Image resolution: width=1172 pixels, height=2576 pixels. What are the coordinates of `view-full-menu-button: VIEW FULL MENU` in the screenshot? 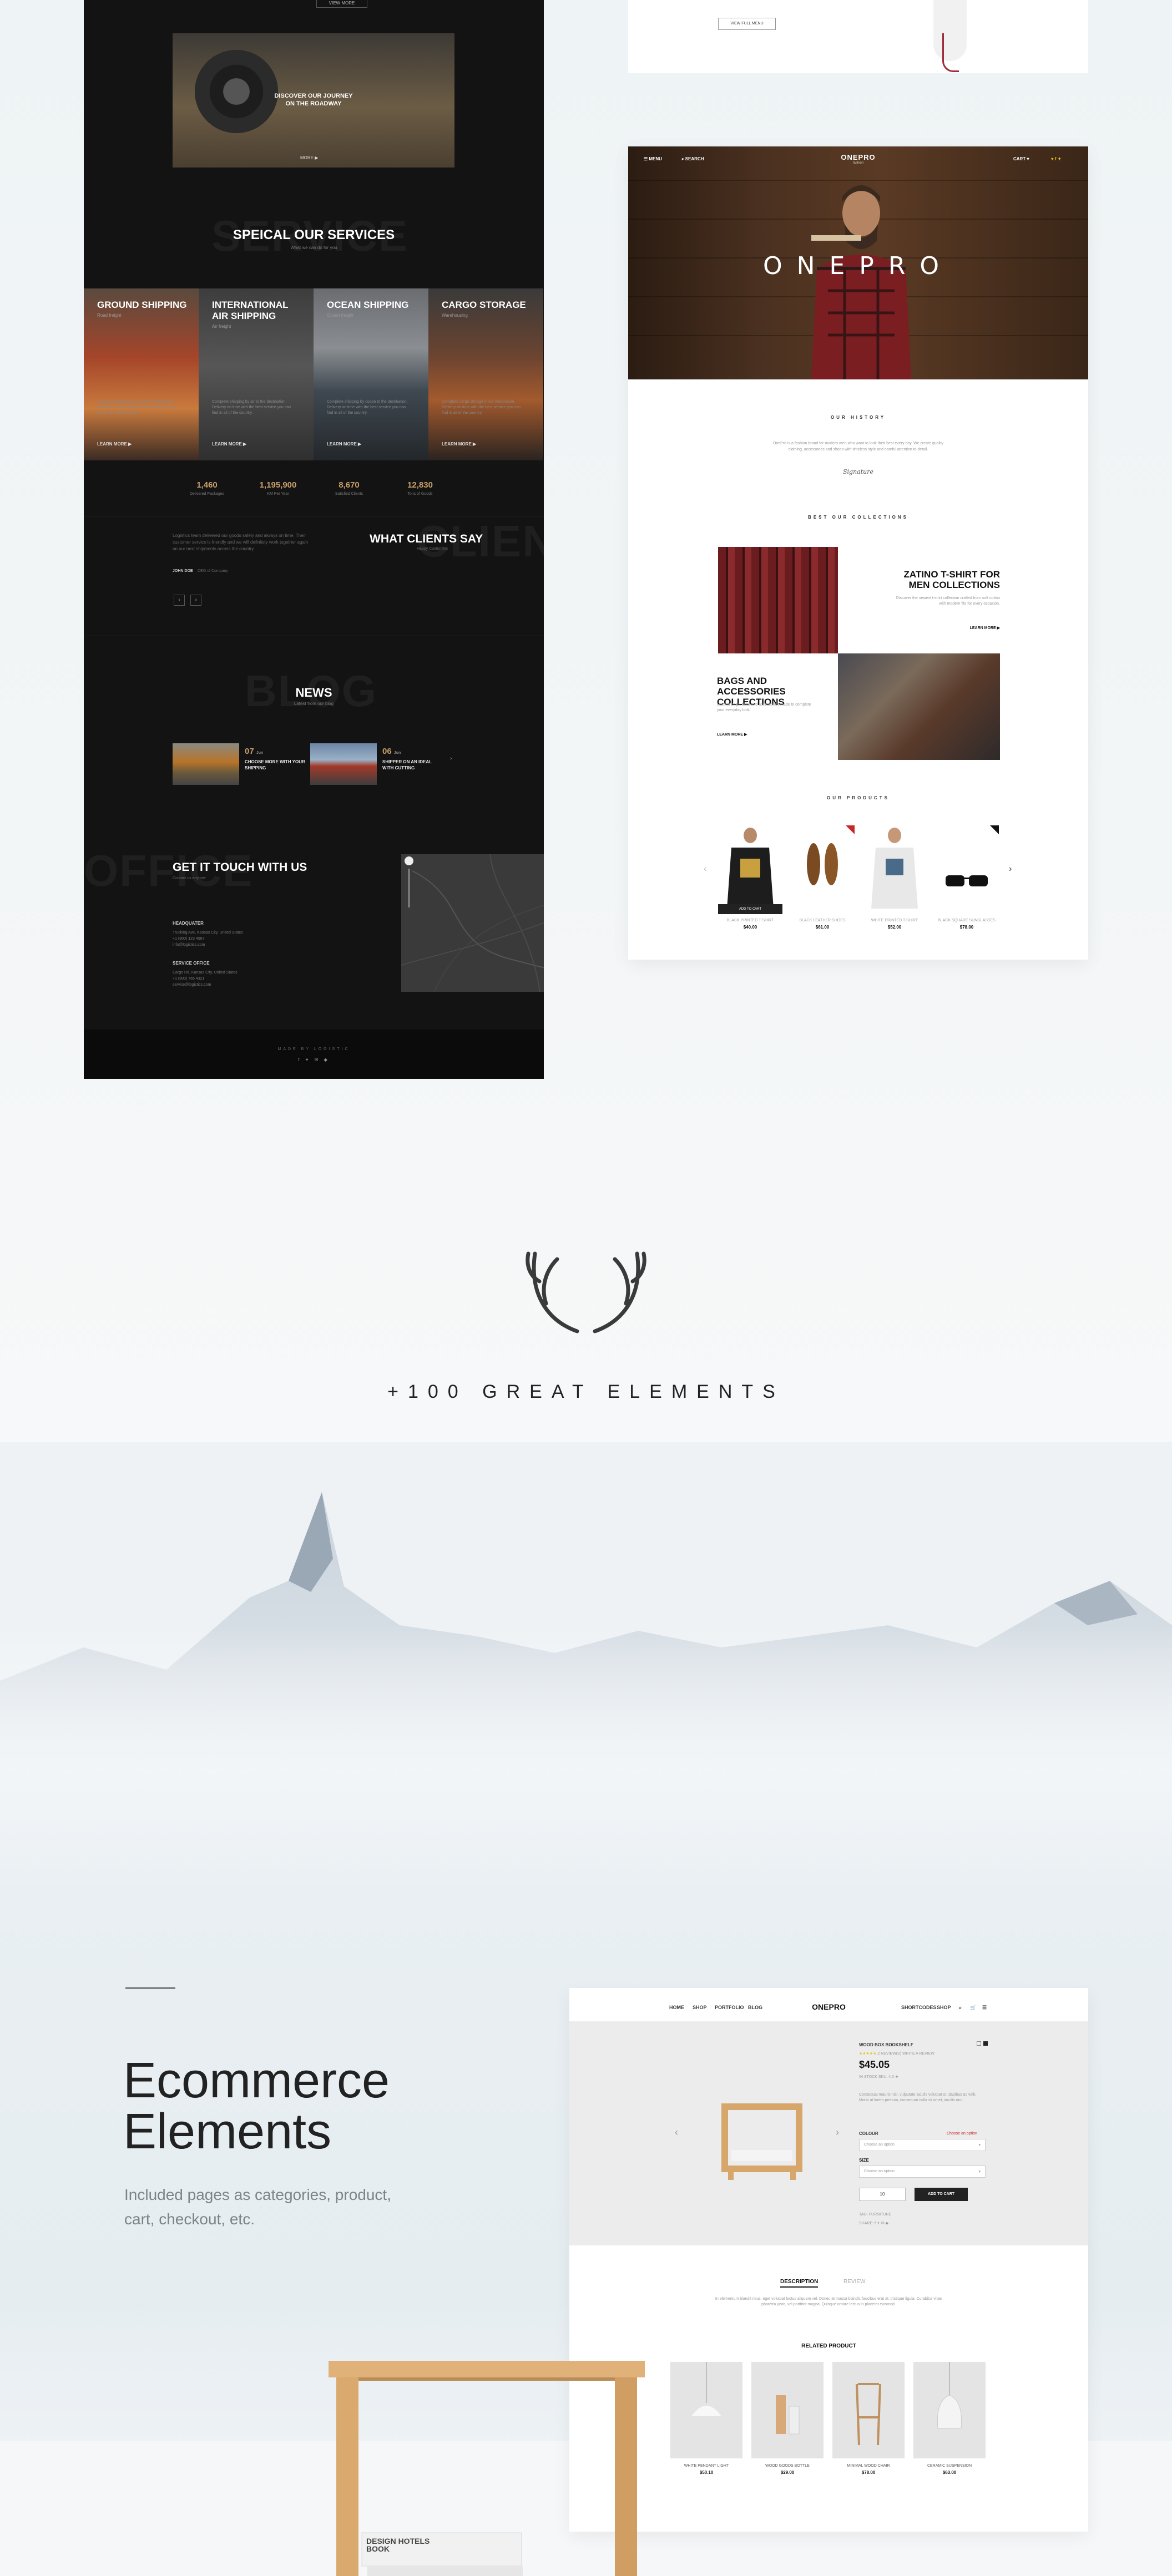 It's located at (747, 24).